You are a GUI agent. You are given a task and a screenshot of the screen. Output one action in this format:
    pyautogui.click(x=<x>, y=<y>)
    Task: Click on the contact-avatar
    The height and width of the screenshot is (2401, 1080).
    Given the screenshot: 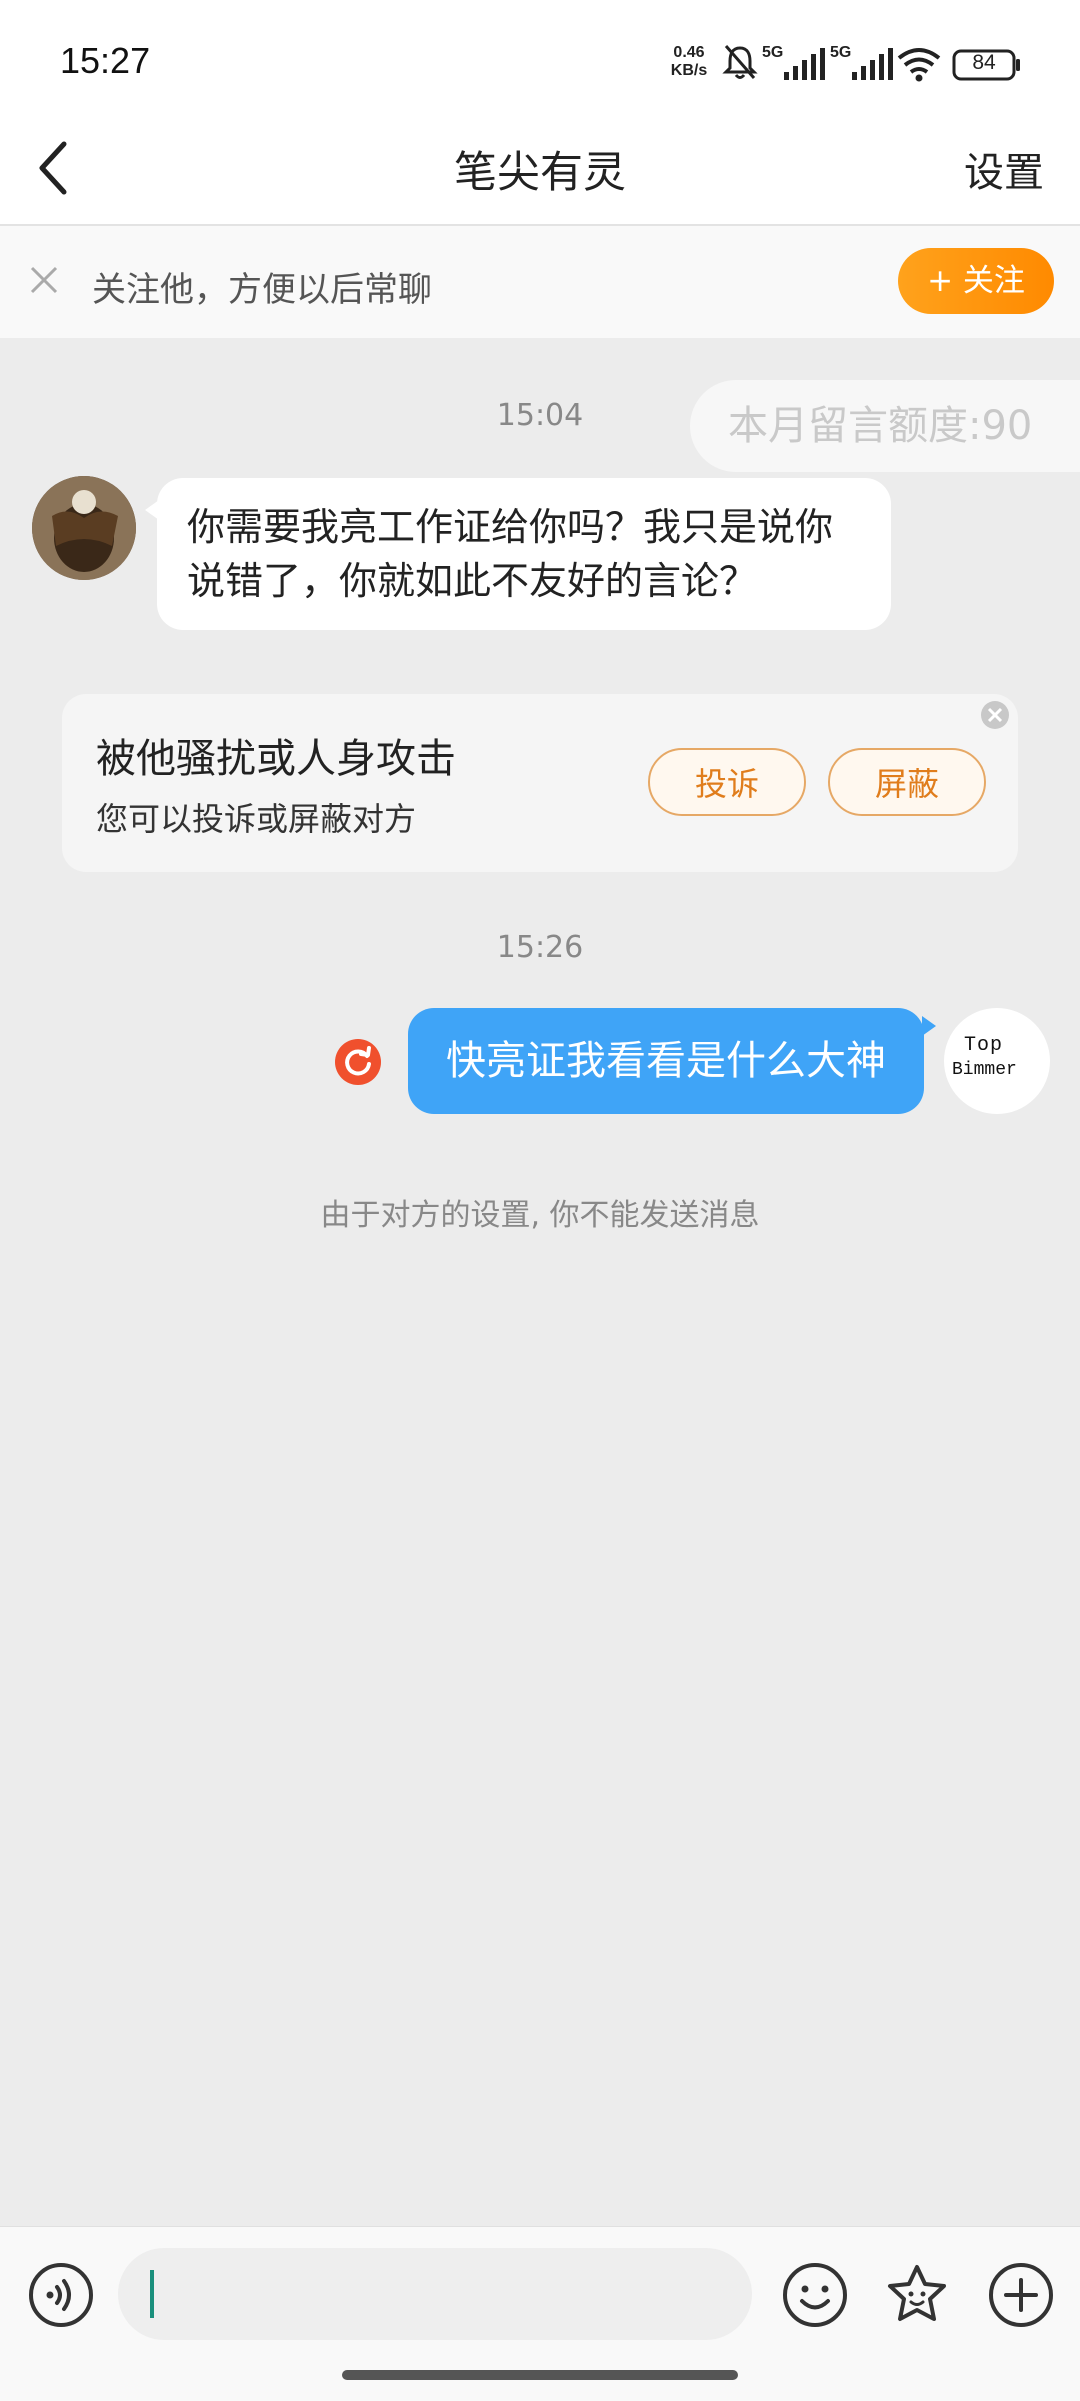 What is the action you would take?
    pyautogui.click(x=84, y=528)
    